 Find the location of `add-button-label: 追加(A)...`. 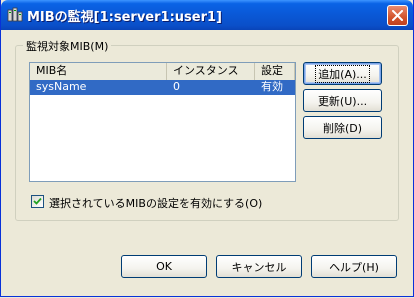

add-button-label: 追加(A)... is located at coordinates (342, 73).